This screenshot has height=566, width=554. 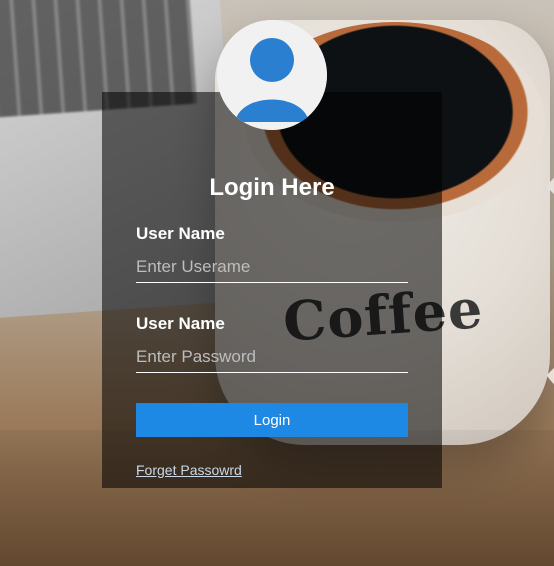 I want to click on login-title: Login Here, so click(x=272, y=187).